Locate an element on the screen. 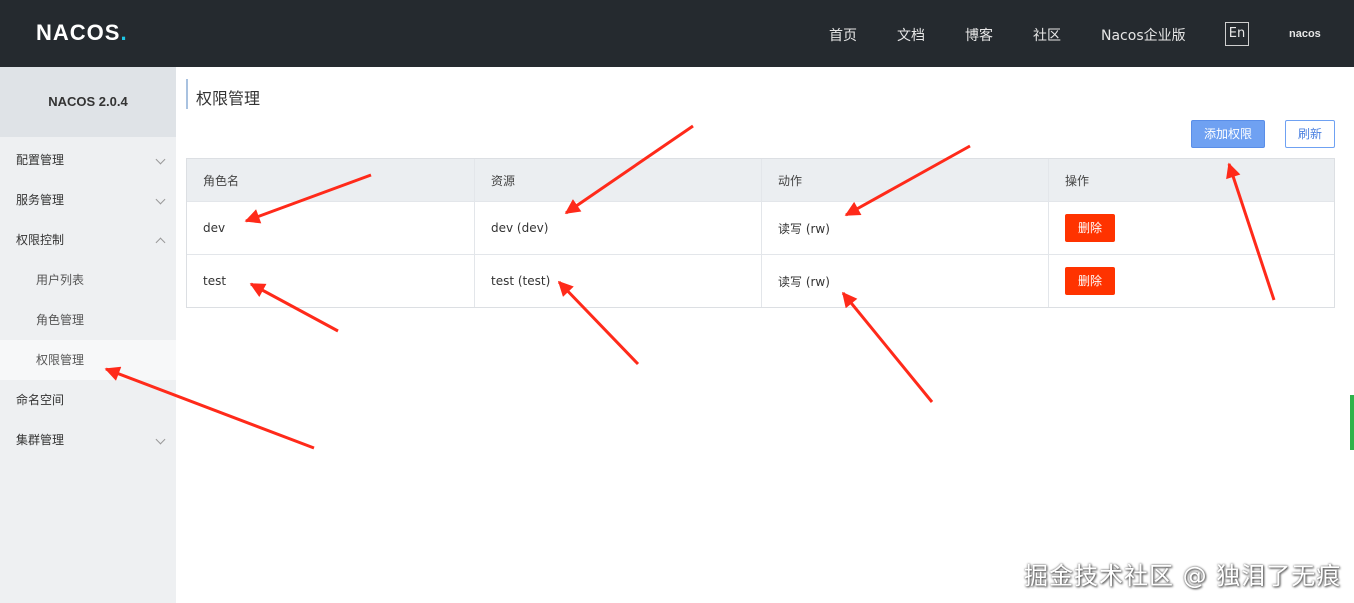 This screenshot has width=1354, height=603. sidebar-item-label: 集群管理 is located at coordinates (40, 440).